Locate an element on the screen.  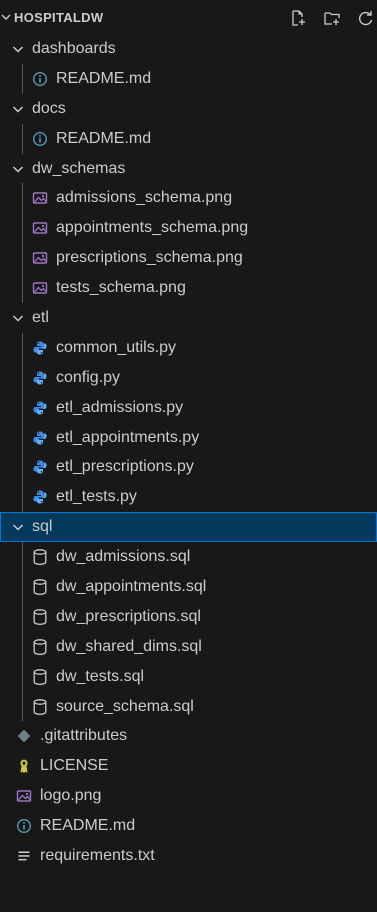
new-folder-icon is located at coordinates (332, 18).